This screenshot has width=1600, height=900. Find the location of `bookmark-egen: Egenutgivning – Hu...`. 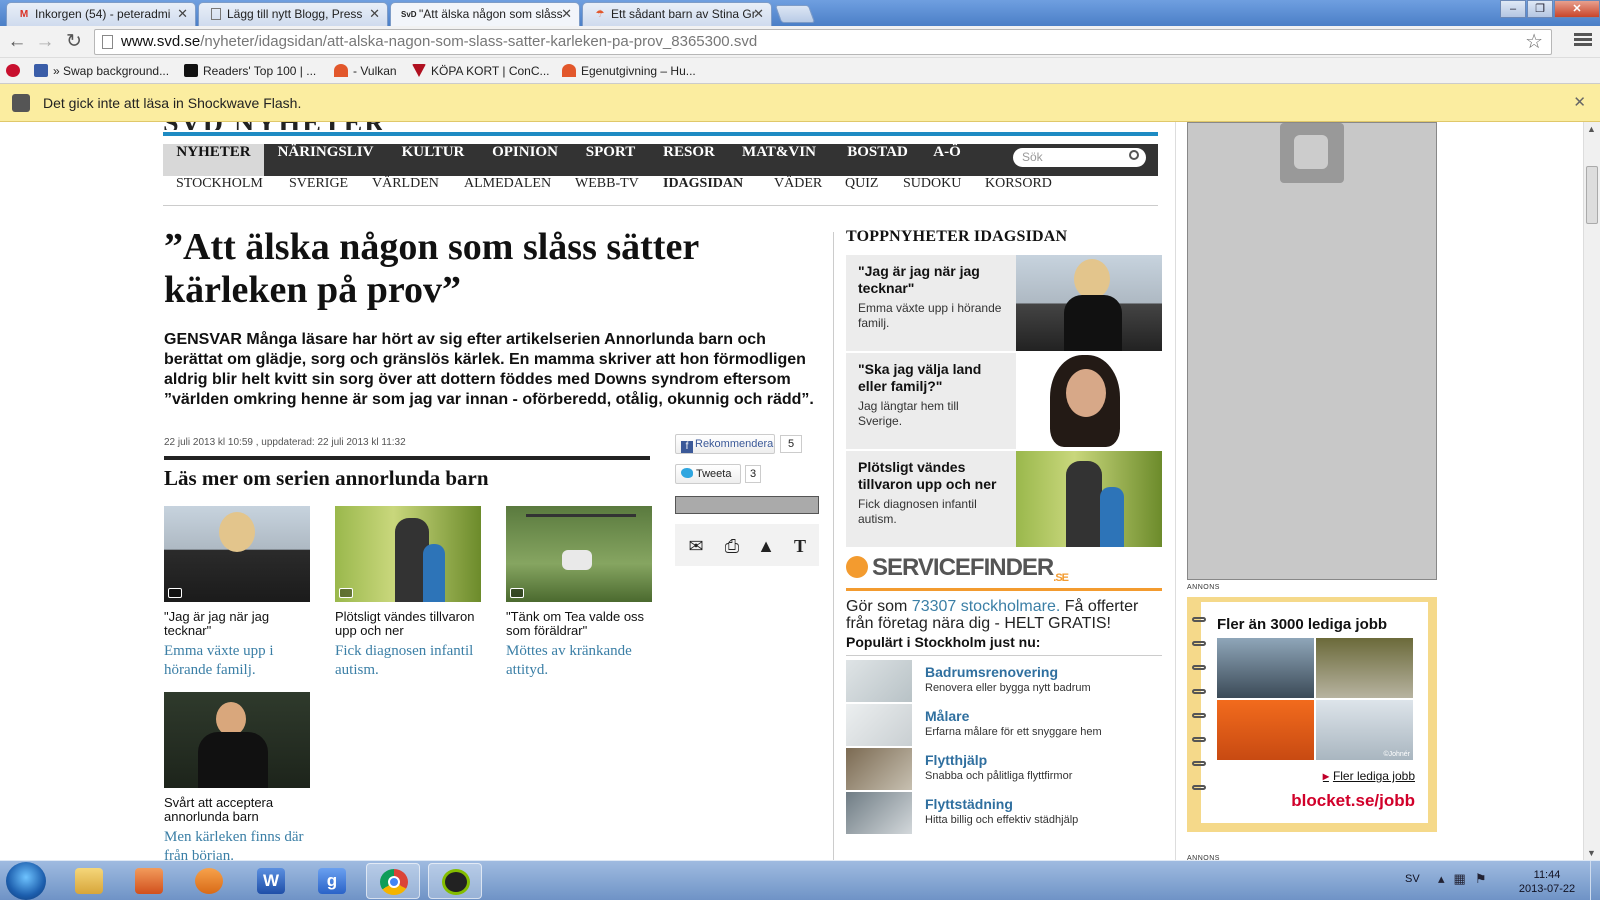

bookmark-egen: Egenutgivning – Hu... is located at coordinates (629, 71).